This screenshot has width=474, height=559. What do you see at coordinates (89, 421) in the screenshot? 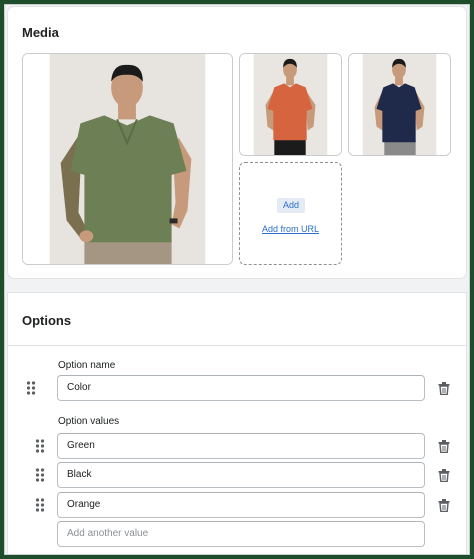
I see `option-values-label: Option values` at bounding box center [89, 421].